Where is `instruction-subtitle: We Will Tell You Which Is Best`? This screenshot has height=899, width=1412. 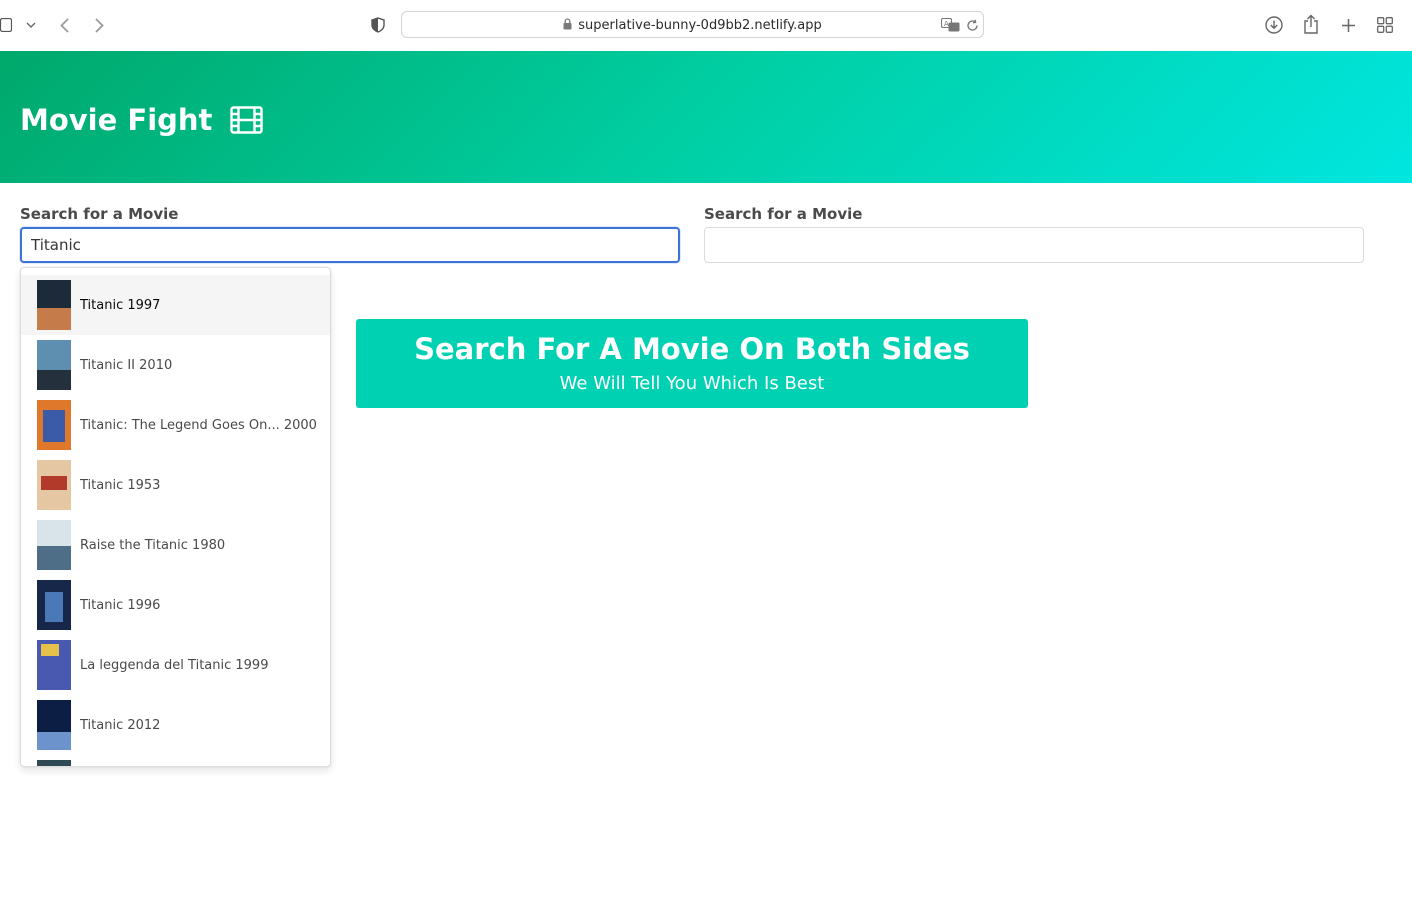 instruction-subtitle: We Will Tell You Which Is Best is located at coordinates (692, 383).